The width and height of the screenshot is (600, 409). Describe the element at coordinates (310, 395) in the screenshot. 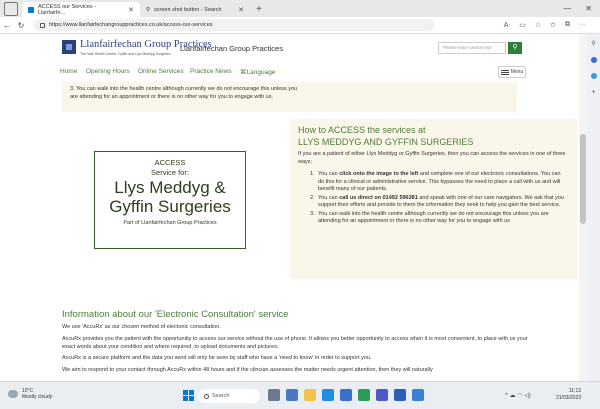

I see `file-explorer-icon` at that location.